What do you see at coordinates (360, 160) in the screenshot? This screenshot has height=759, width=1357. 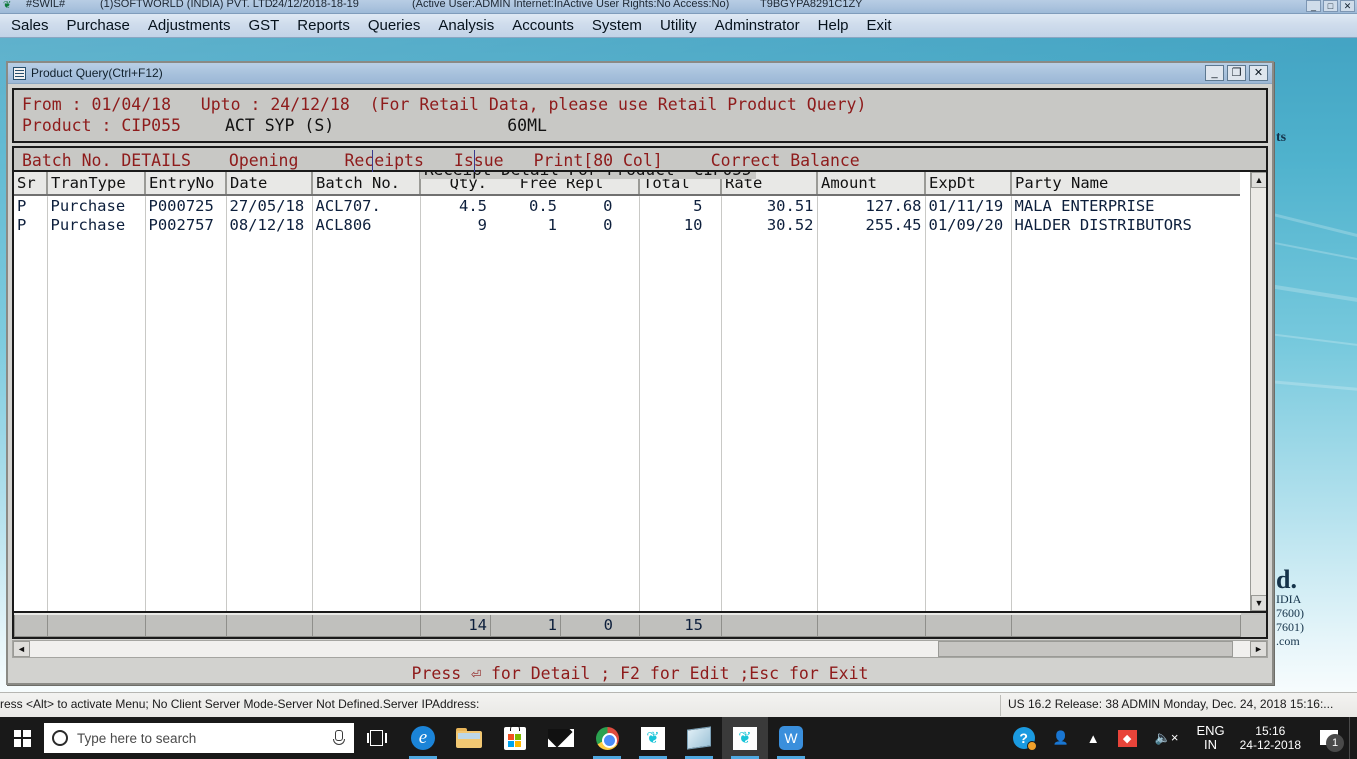 I see `toolbar-receipts: Receipts` at bounding box center [360, 160].